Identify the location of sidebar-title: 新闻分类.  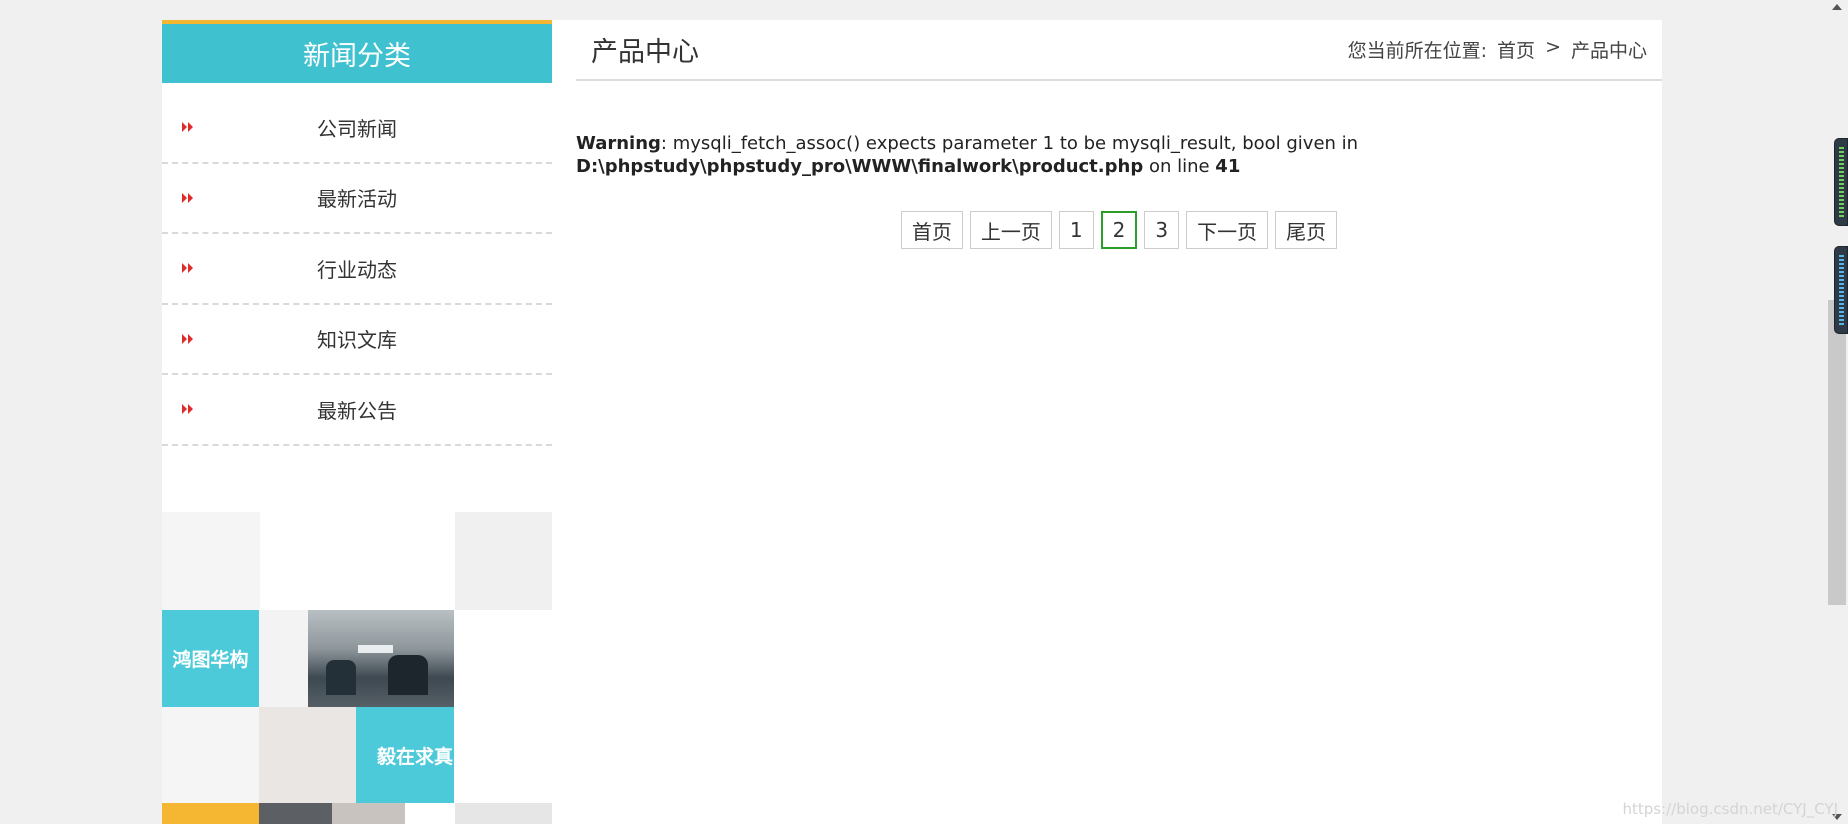
(357, 51).